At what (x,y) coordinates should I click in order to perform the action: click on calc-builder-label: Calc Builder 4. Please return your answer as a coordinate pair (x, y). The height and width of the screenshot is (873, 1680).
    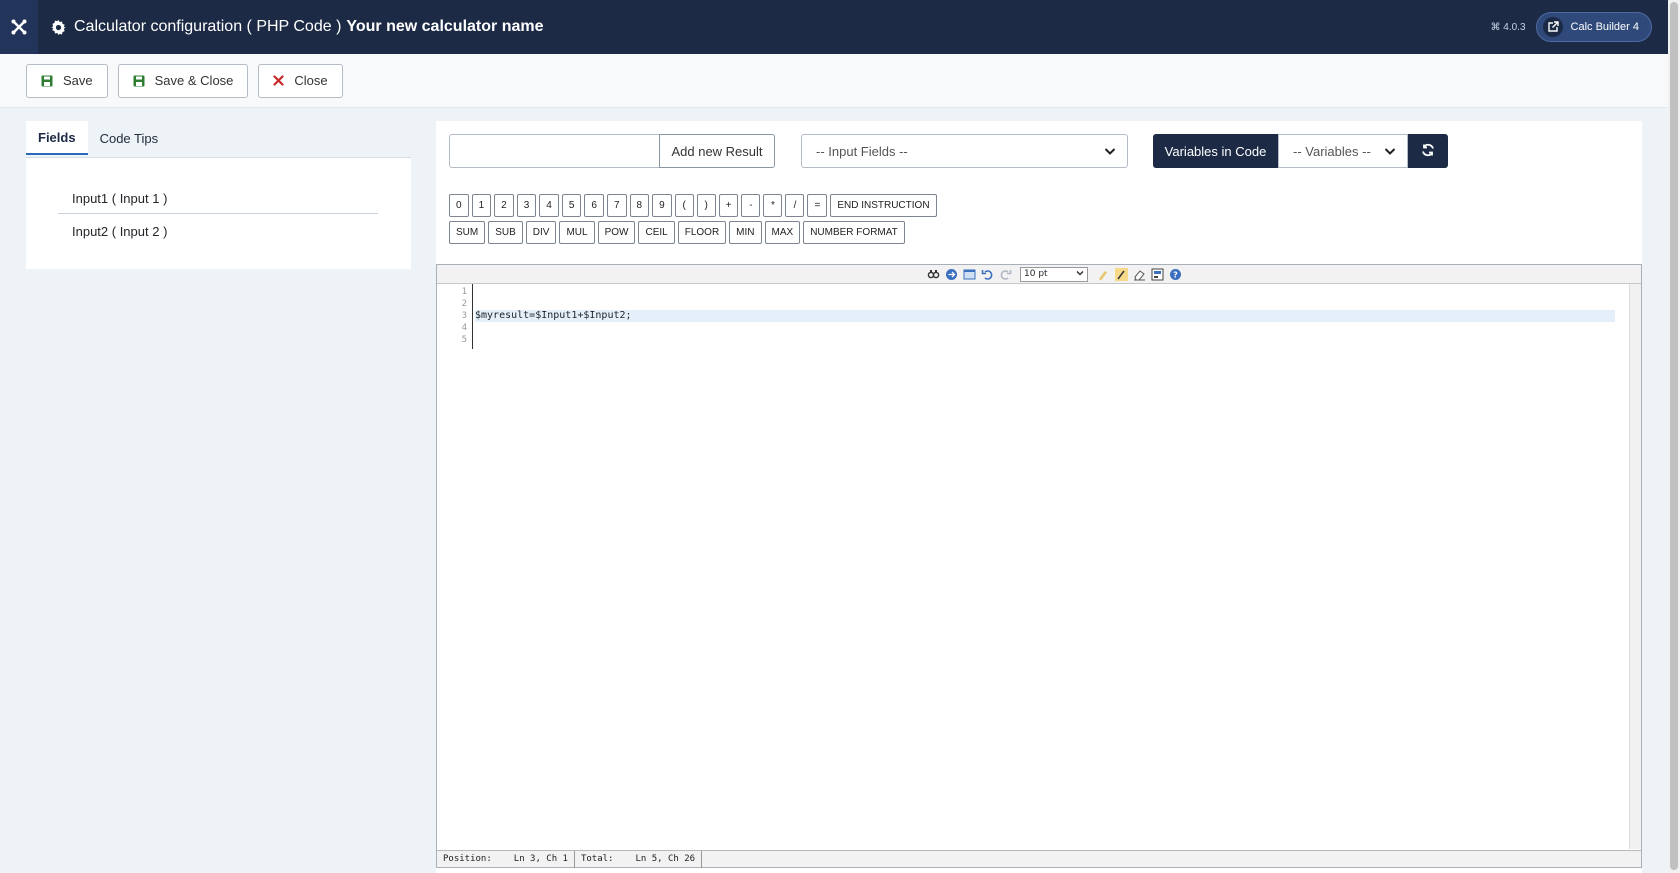
    Looking at the image, I should click on (1604, 27).